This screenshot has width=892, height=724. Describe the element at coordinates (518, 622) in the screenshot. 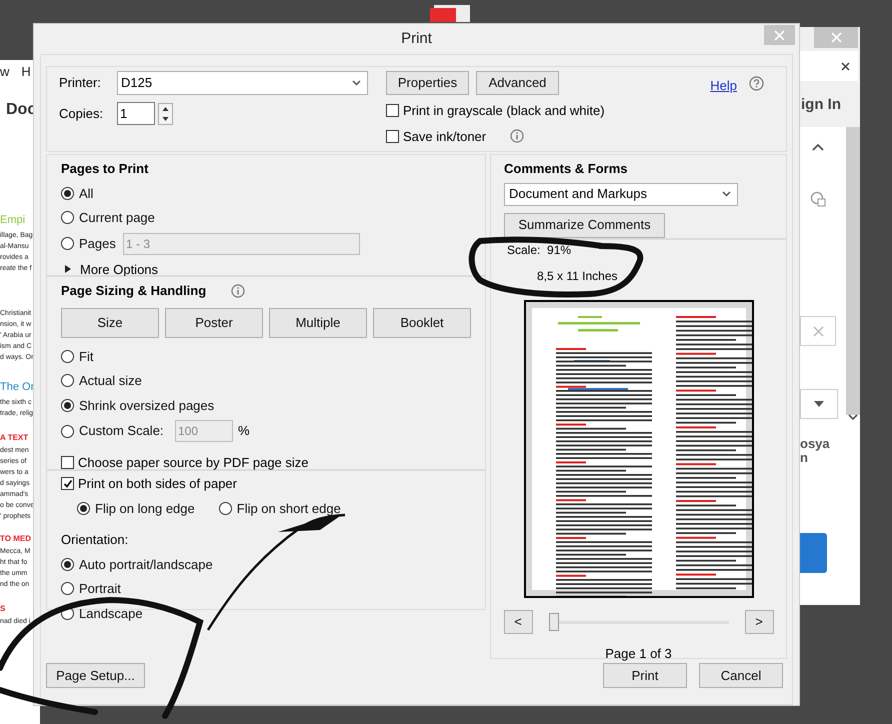

I see `previous-page-button: <` at that location.